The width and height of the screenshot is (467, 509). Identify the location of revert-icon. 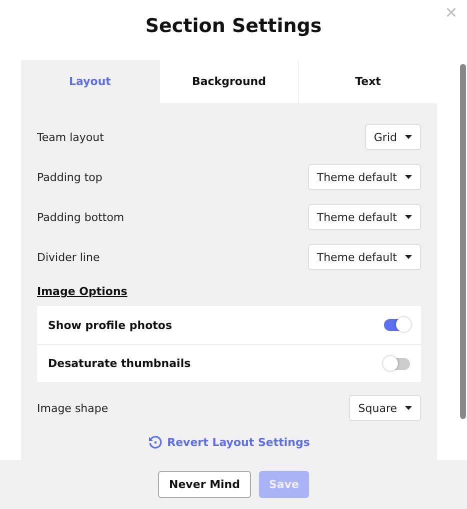
(155, 442).